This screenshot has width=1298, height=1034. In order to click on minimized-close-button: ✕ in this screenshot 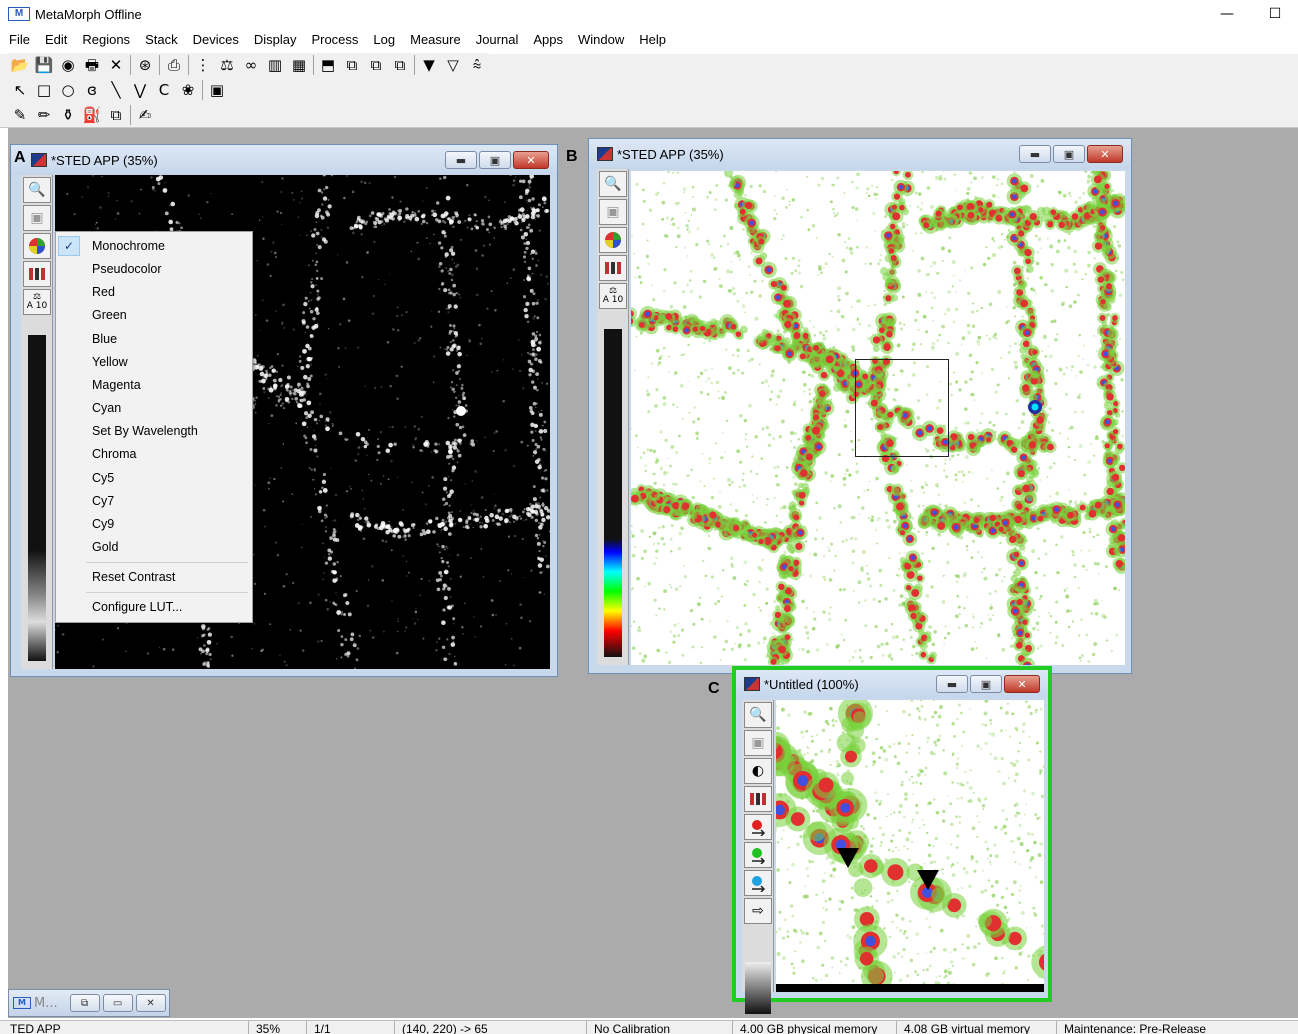, I will do `click(150, 1003)`.